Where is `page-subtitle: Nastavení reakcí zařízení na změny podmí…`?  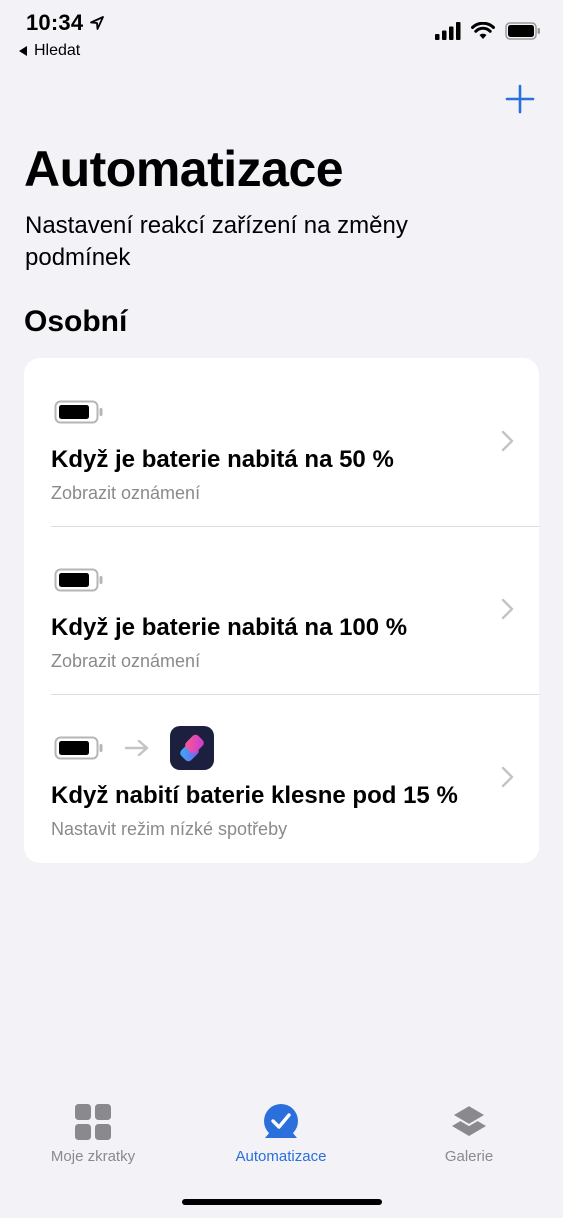 page-subtitle: Nastavení reakcí zařízení na změny podmí… is located at coordinates (216, 241).